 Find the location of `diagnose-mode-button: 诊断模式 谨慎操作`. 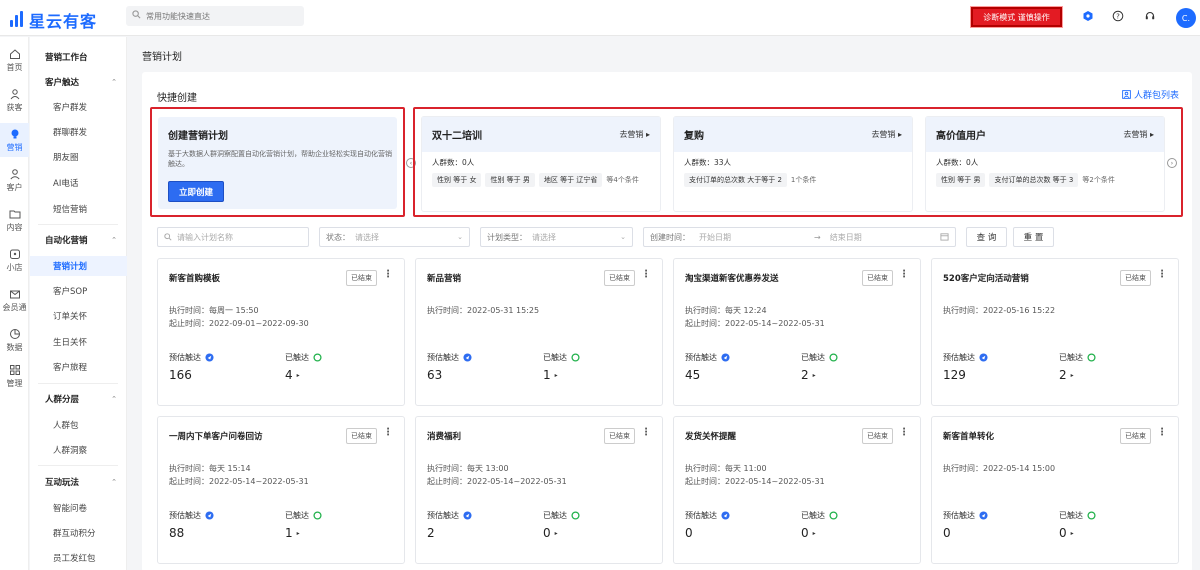

diagnose-mode-button: 诊断模式 谨慎操作 is located at coordinates (1016, 17).